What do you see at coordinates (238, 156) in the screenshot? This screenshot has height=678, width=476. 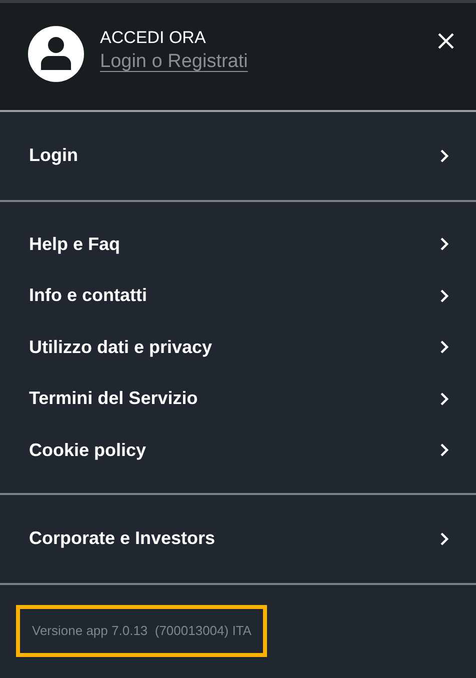 I see `menu-item: Login` at bounding box center [238, 156].